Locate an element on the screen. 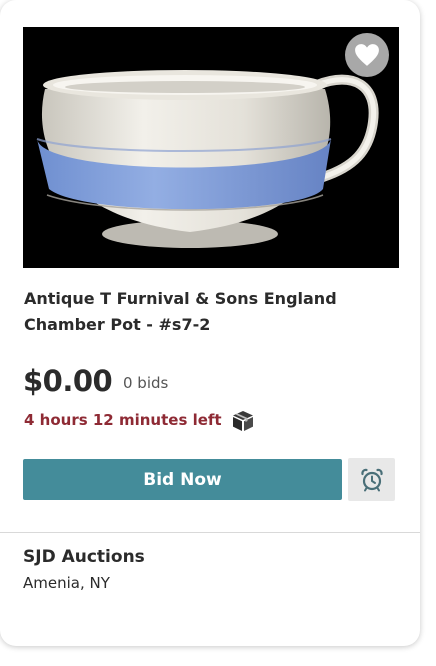 This screenshot has width=436, height=666. alarm-clock-icon is located at coordinates (371, 479).